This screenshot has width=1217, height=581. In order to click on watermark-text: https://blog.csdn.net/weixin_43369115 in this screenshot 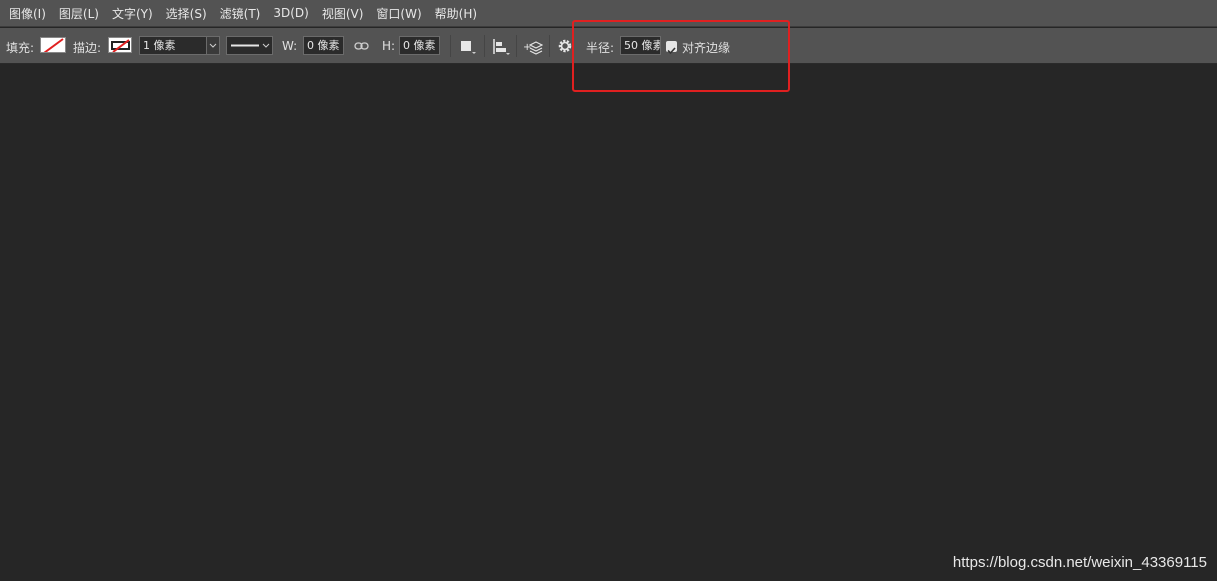, I will do `click(1079, 562)`.